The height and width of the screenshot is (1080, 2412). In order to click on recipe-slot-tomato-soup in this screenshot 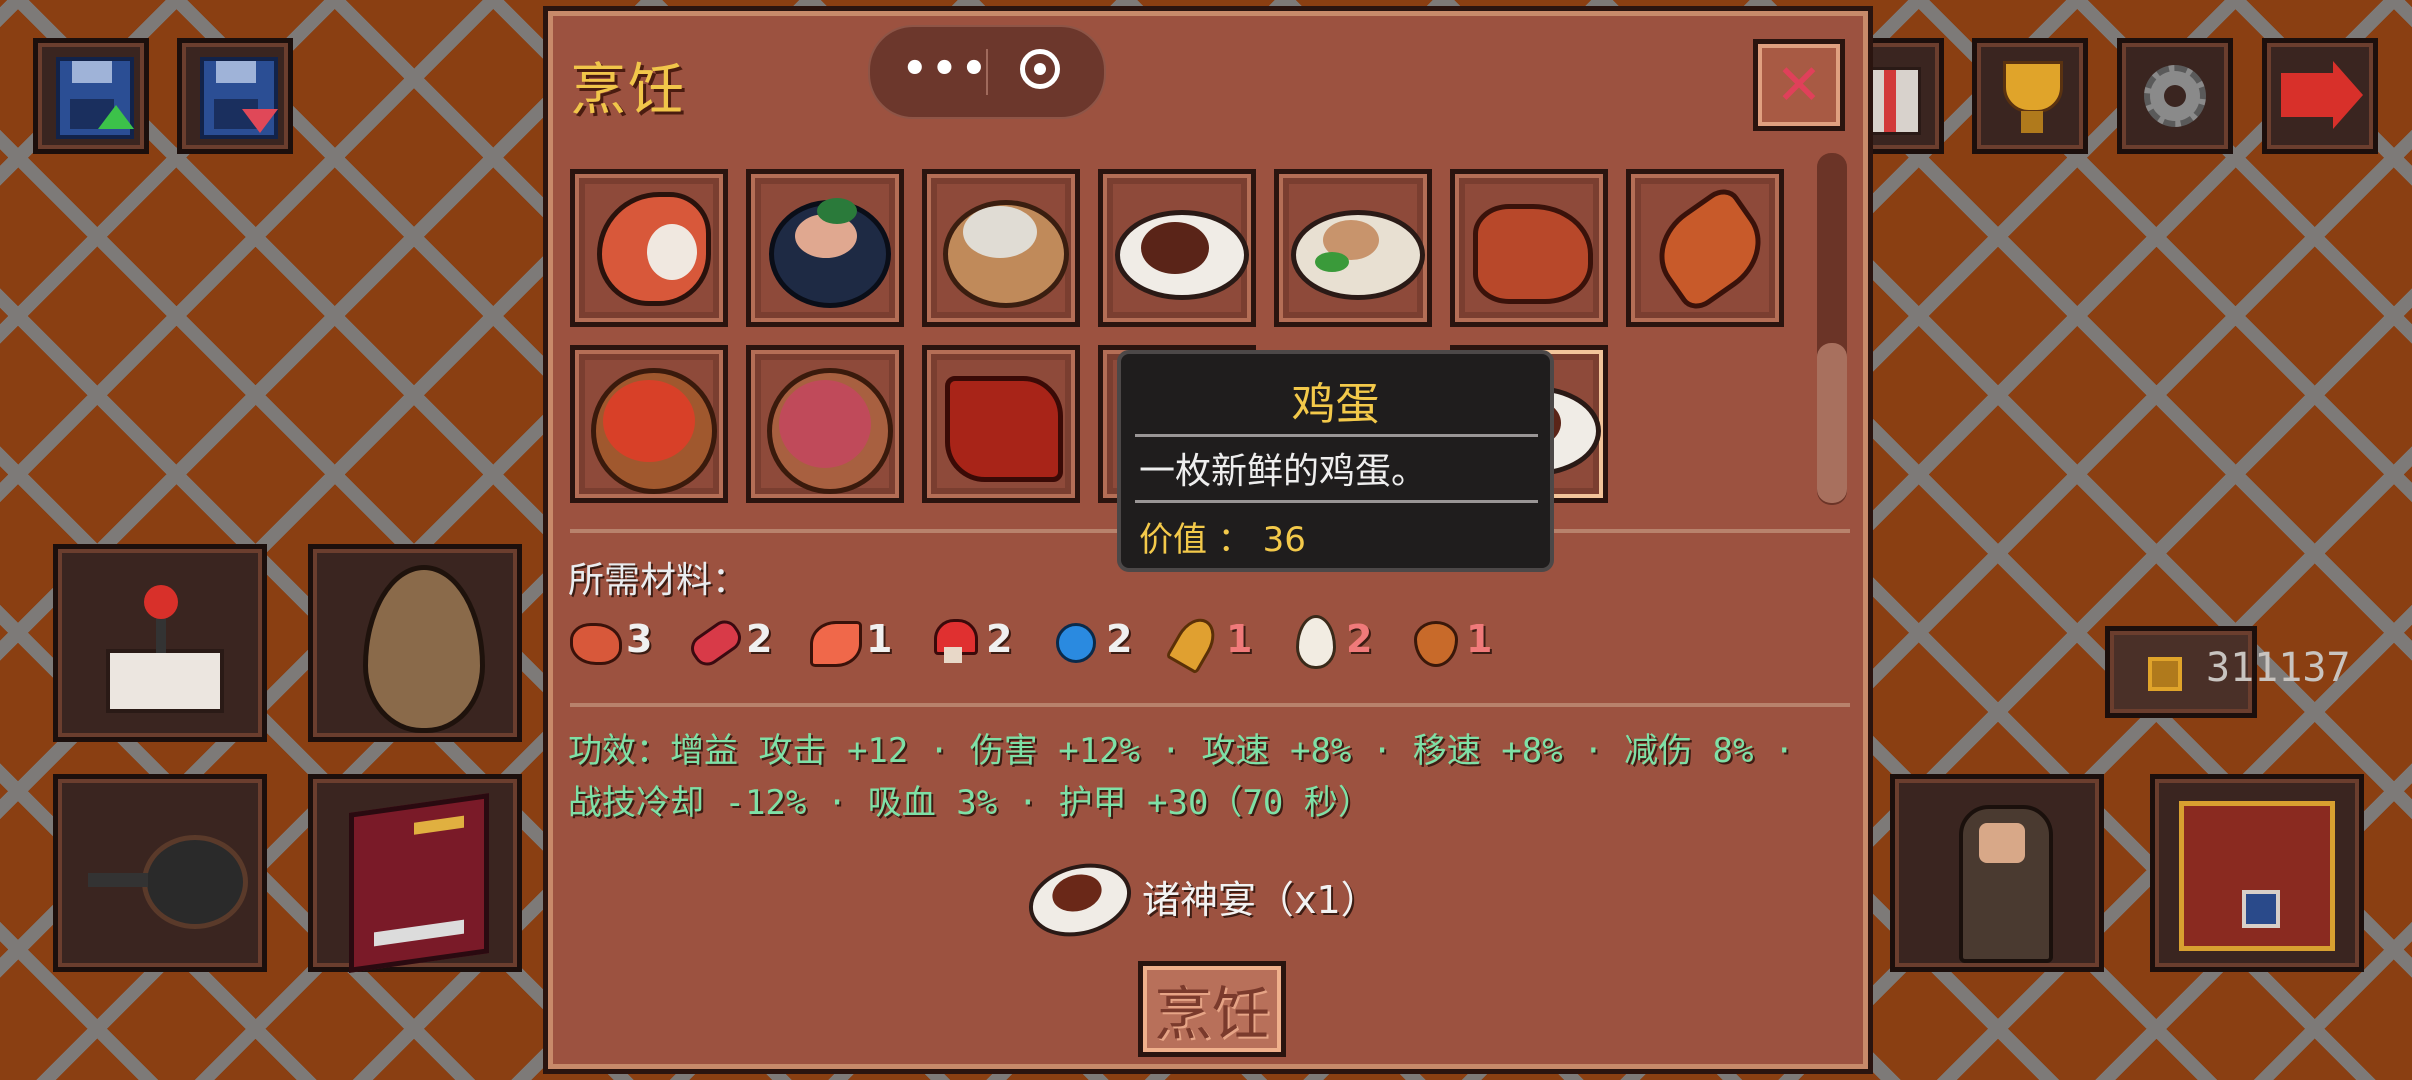, I will do `click(649, 424)`.